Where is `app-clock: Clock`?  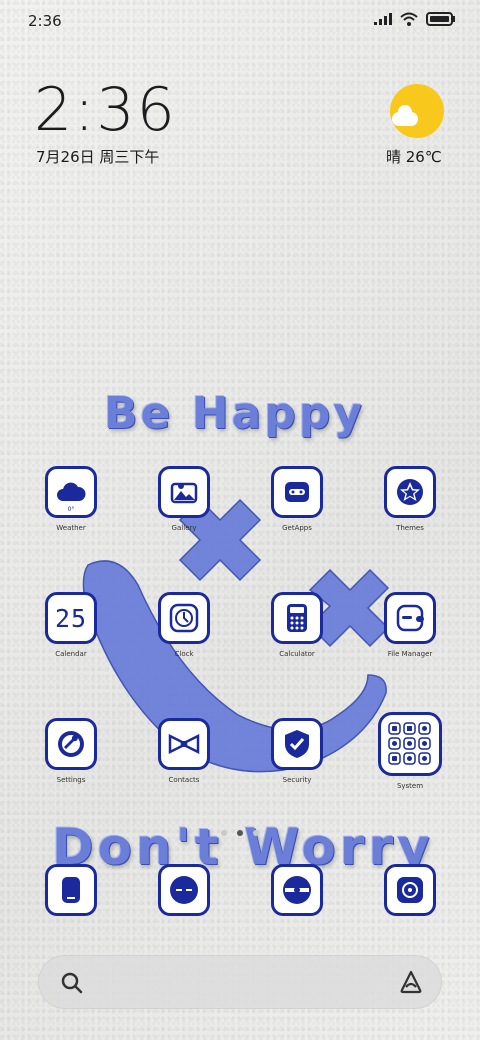
app-clock: Clock is located at coordinates (184, 625).